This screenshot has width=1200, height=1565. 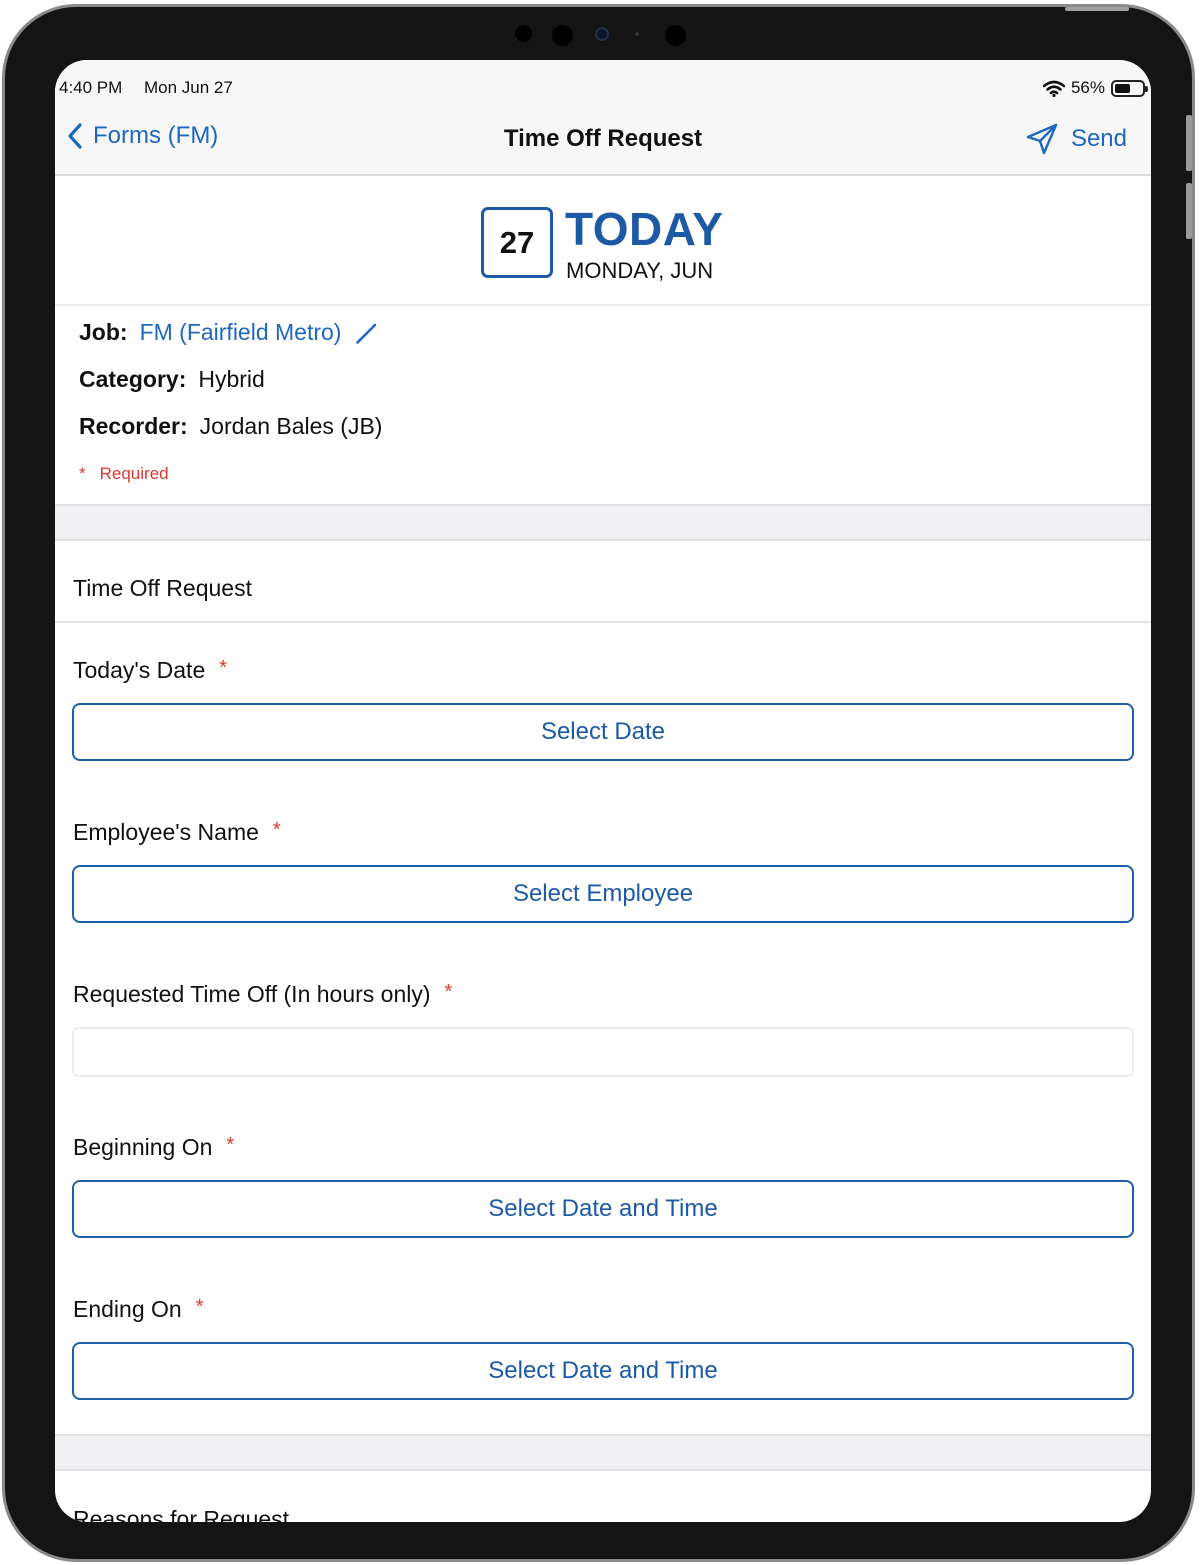 What do you see at coordinates (139, 670) in the screenshot?
I see `field-label-text: Today's Date` at bounding box center [139, 670].